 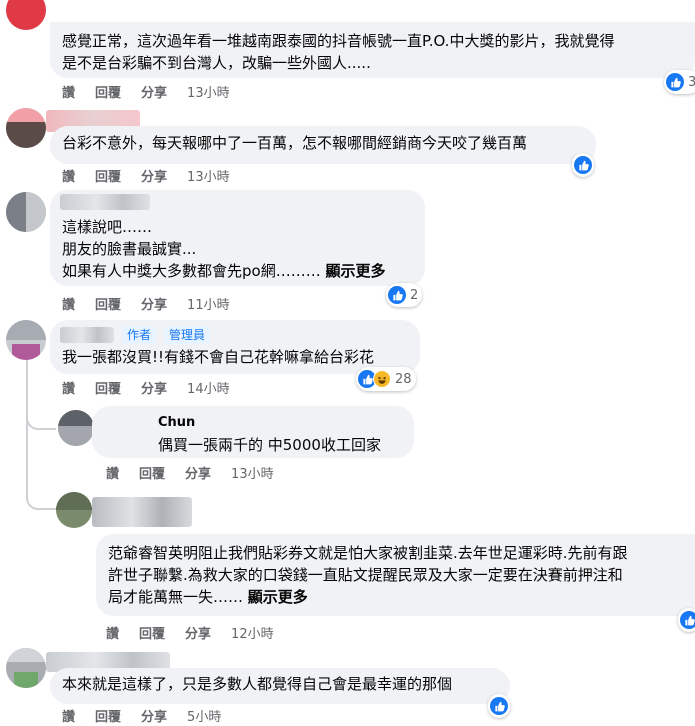 I want to click on reaction-summary: 3, so click(x=679, y=82).